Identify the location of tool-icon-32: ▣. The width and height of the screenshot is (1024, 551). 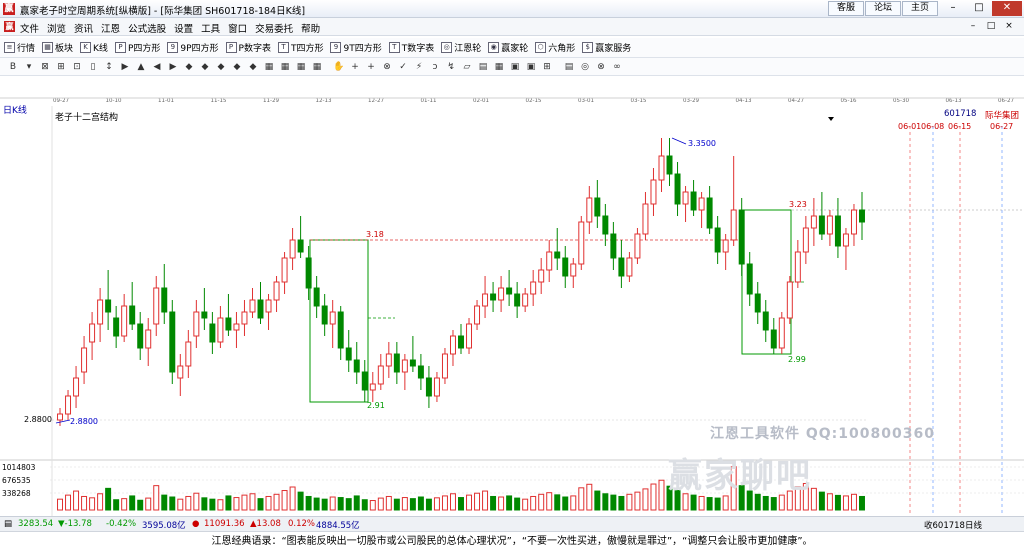
(531, 67).